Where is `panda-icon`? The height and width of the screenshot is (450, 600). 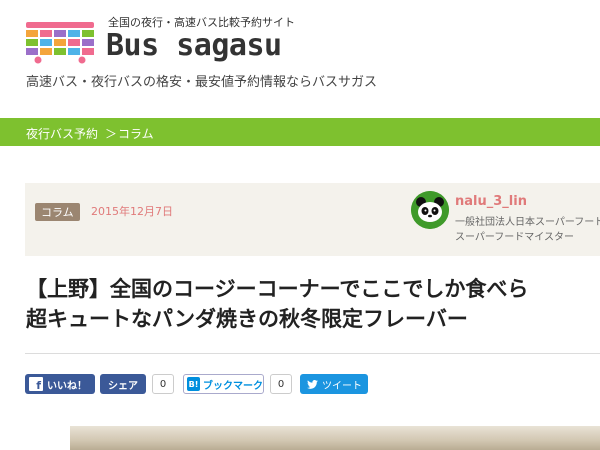
panda-icon is located at coordinates (430, 210).